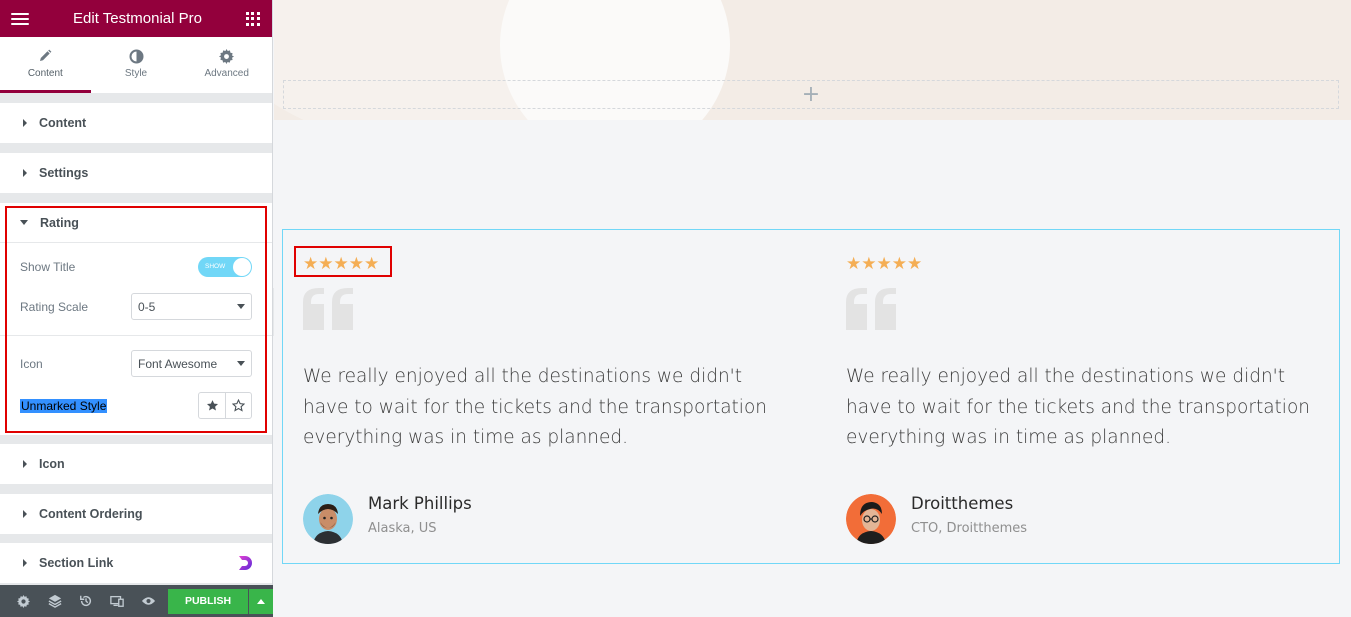  I want to click on show-title-switch: SHOW, so click(225, 267).